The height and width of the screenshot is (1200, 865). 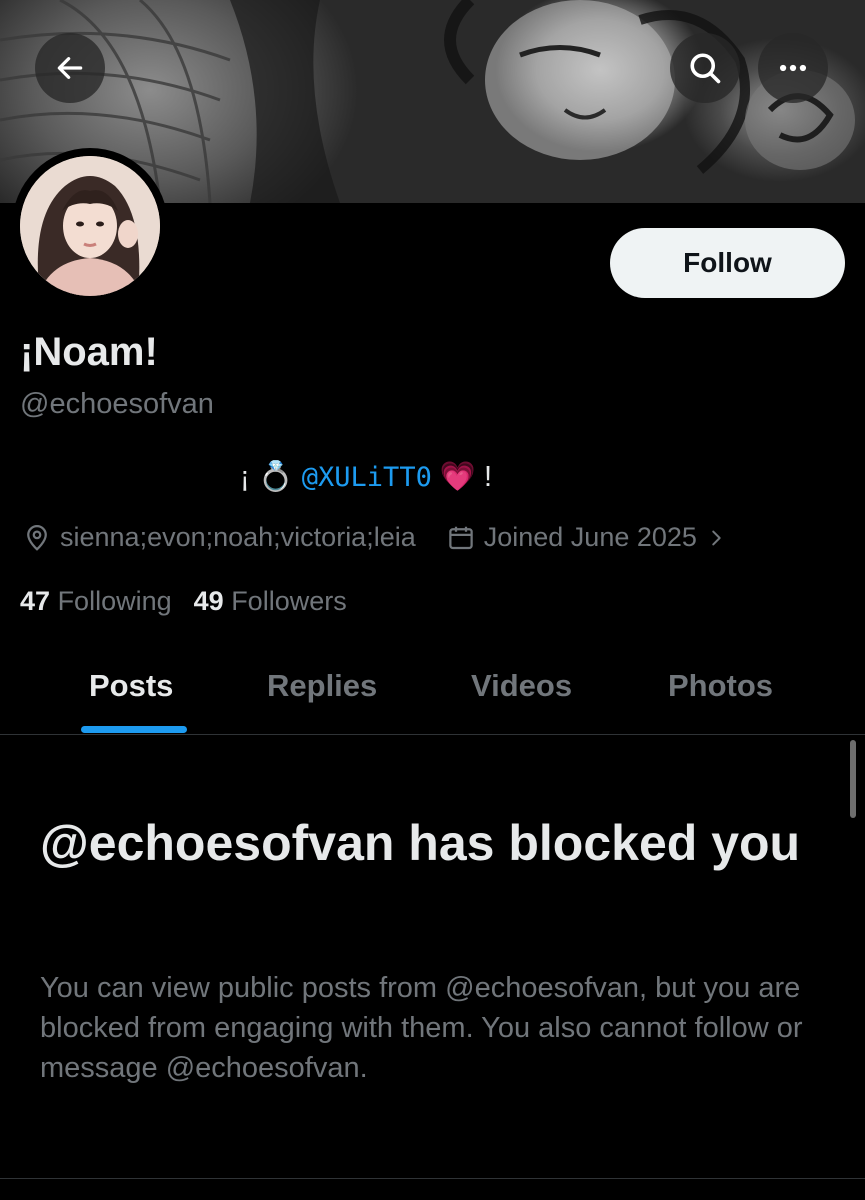 I want to click on tab-photos: Photos, so click(x=720, y=686).